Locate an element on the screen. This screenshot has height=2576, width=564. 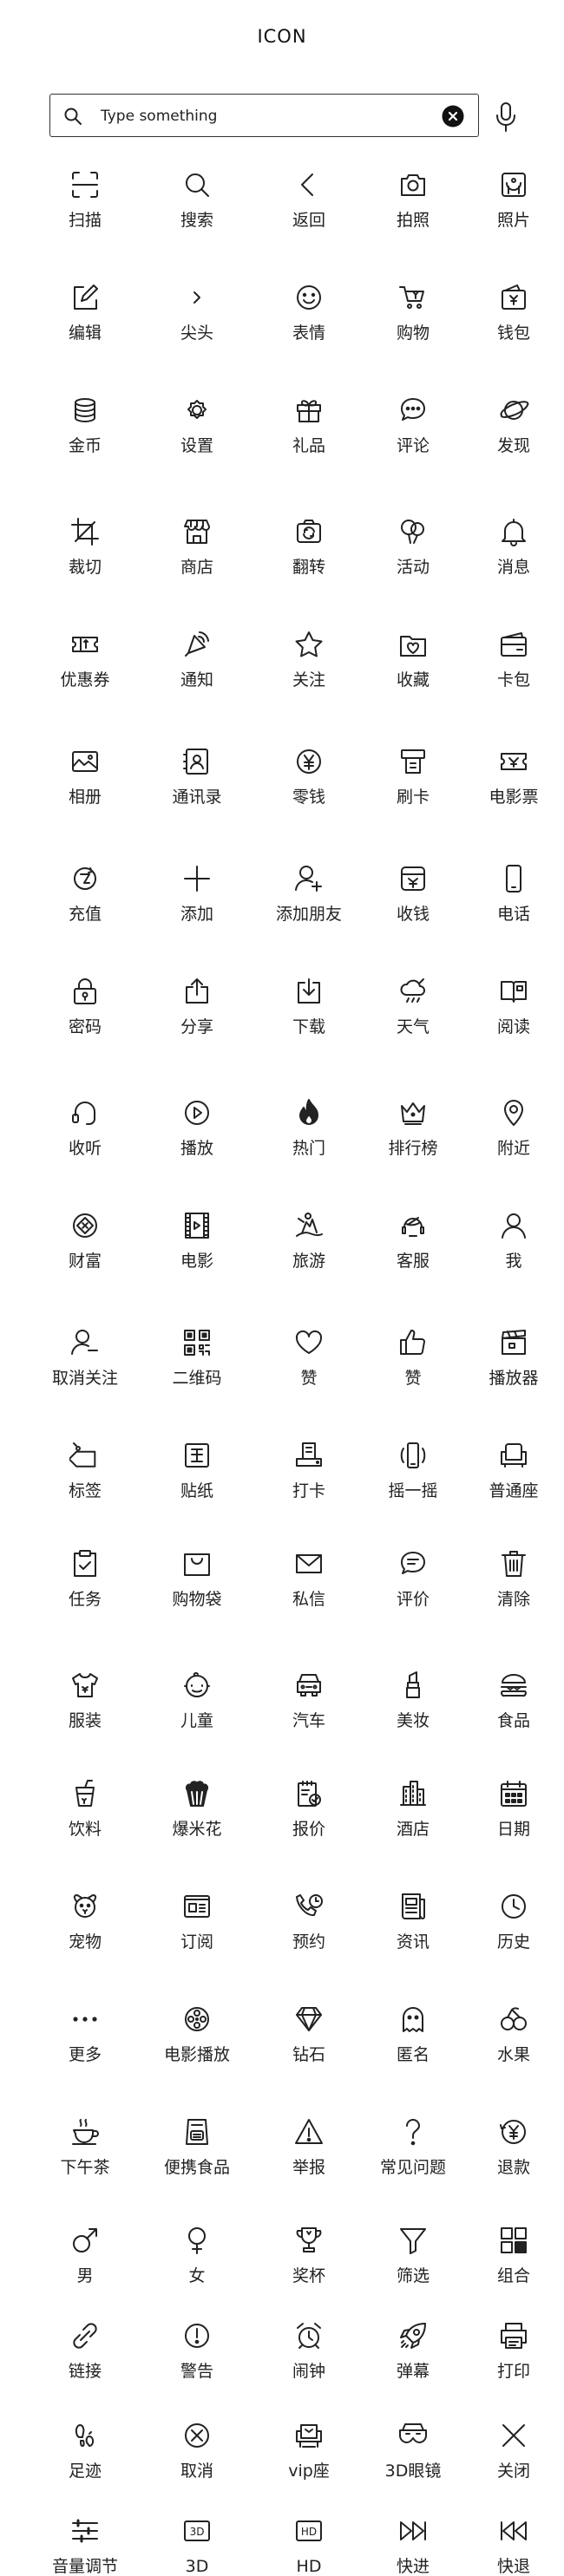
icon-item-car: 汽车 is located at coordinates (309, 1700).